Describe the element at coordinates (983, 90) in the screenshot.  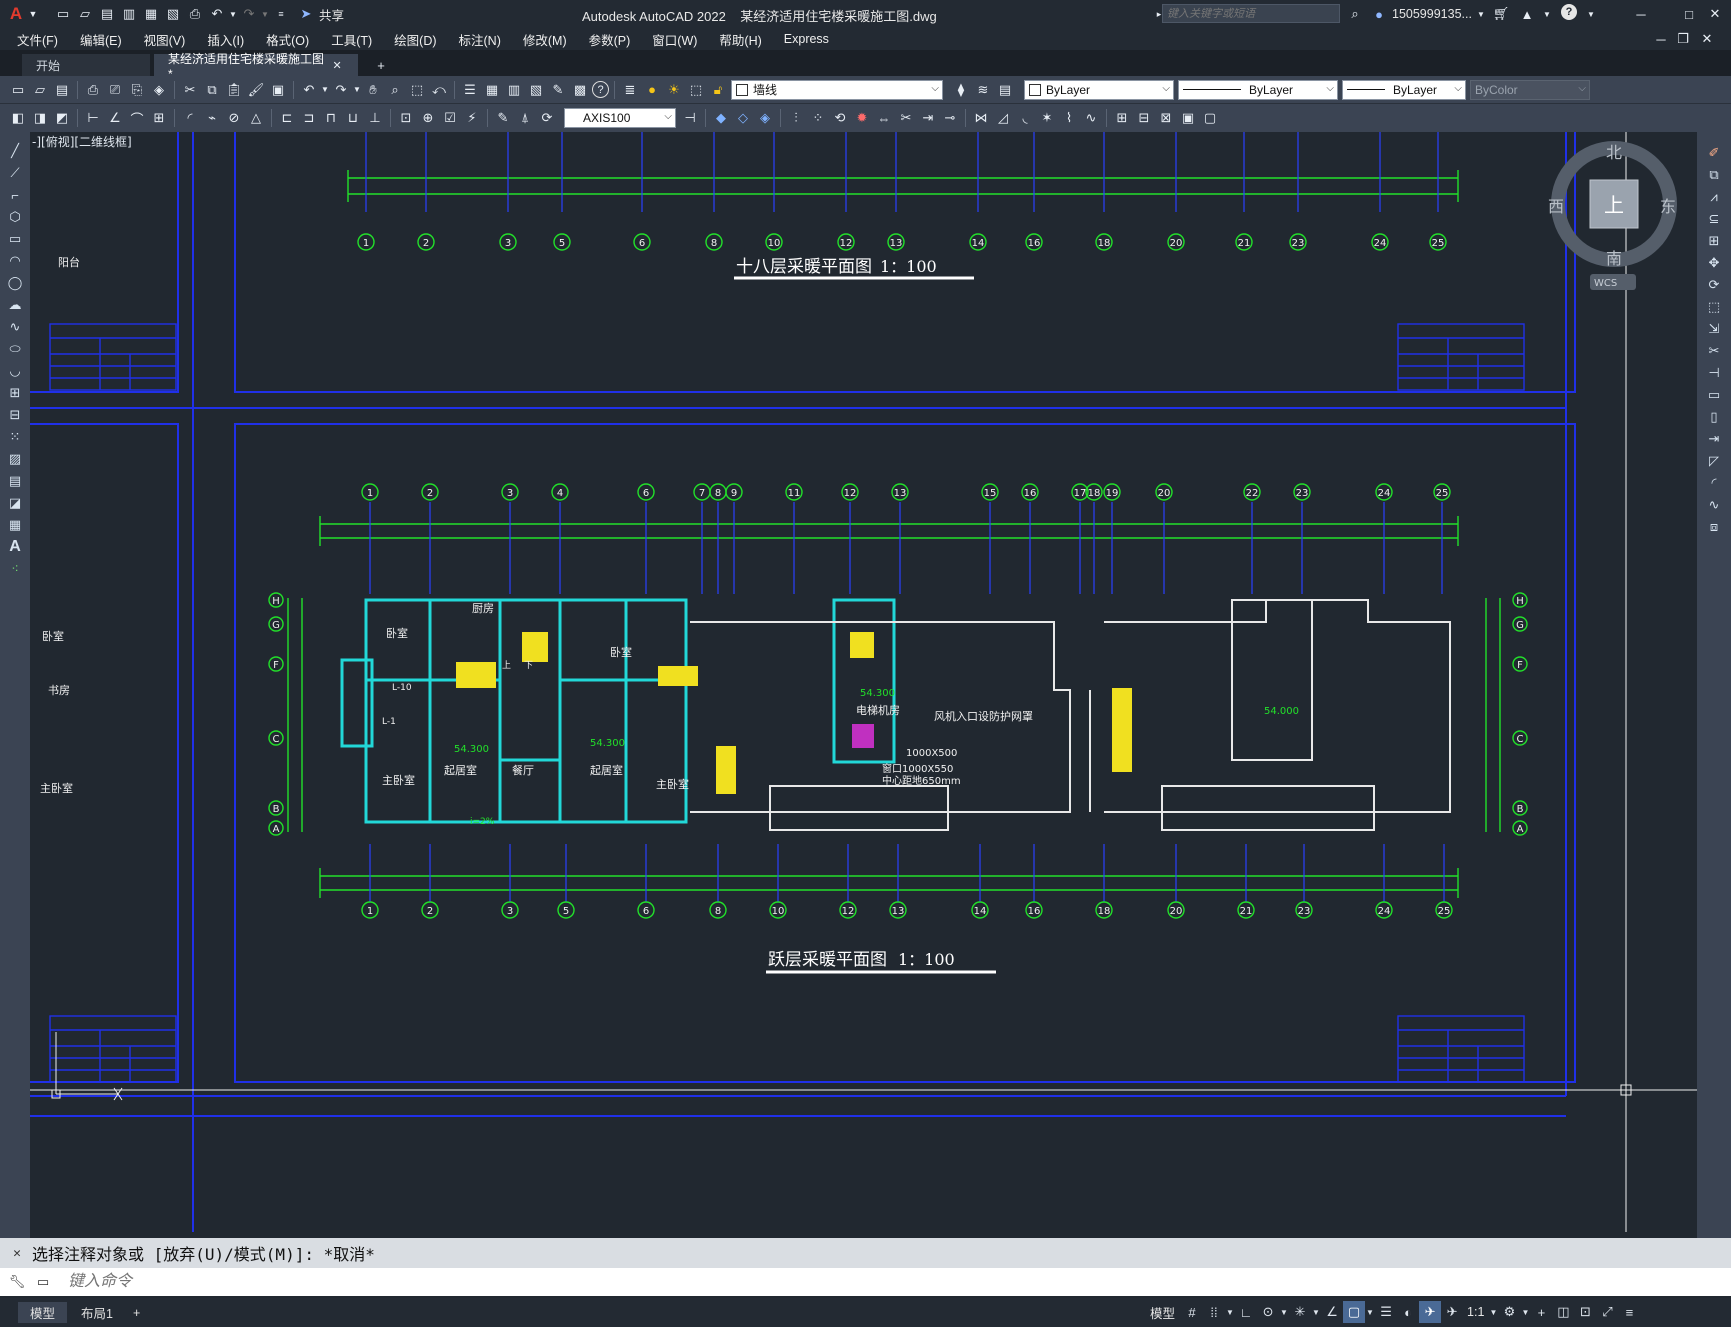
I see `layer-previous-icon: ≋` at that location.